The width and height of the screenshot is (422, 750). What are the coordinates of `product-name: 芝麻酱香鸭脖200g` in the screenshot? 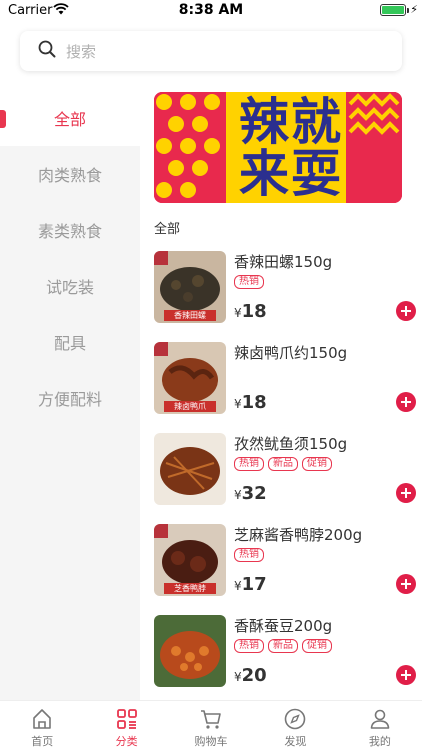 It's located at (298, 535).